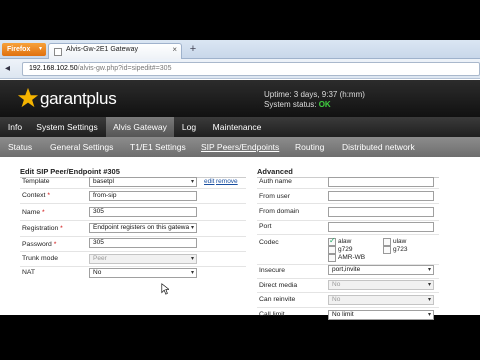  What do you see at coordinates (103, 181) in the screenshot?
I see `template-value: basetpl` at bounding box center [103, 181].